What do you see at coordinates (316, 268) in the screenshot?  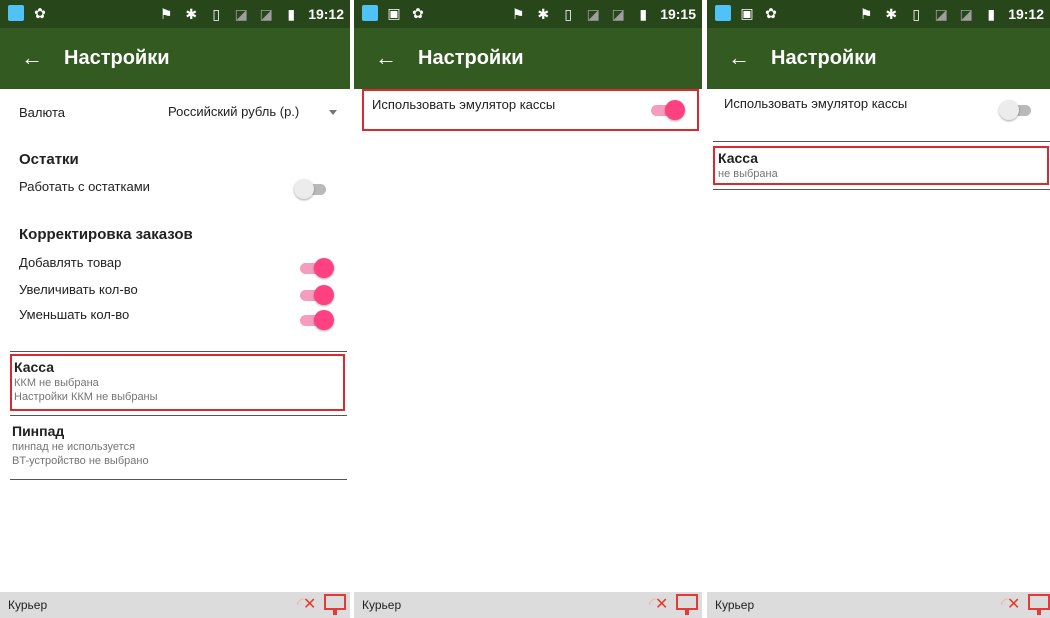 I see `add-item-toggle` at bounding box center [316, 268].